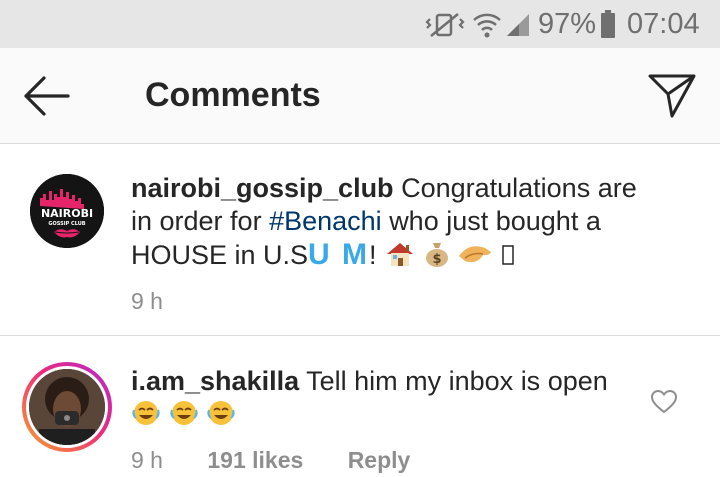 This screenshot has height=477, width=720. What do you see at coordinates (360, 24) in the screenshot?
I see `status-bar: 97% 07:04` at bounding box center [360, 24].